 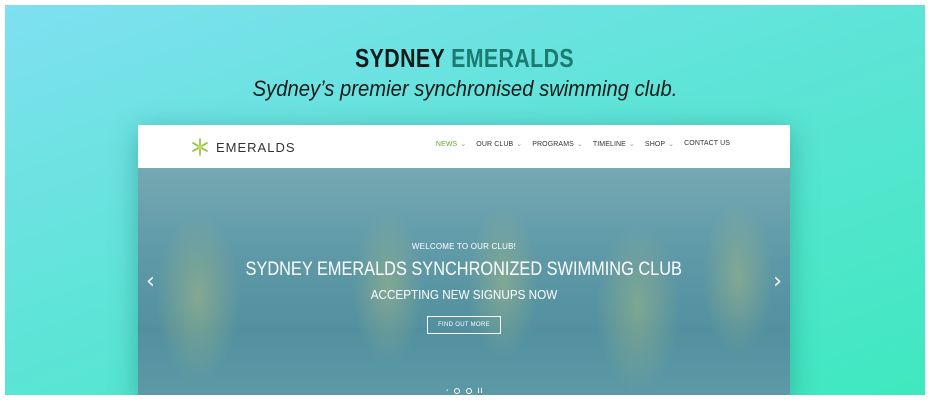 What do you see at coordinates (553, 144) in the screenshot?
I see `menu-label: PROGRAMS` at bounding box center [553, 144].